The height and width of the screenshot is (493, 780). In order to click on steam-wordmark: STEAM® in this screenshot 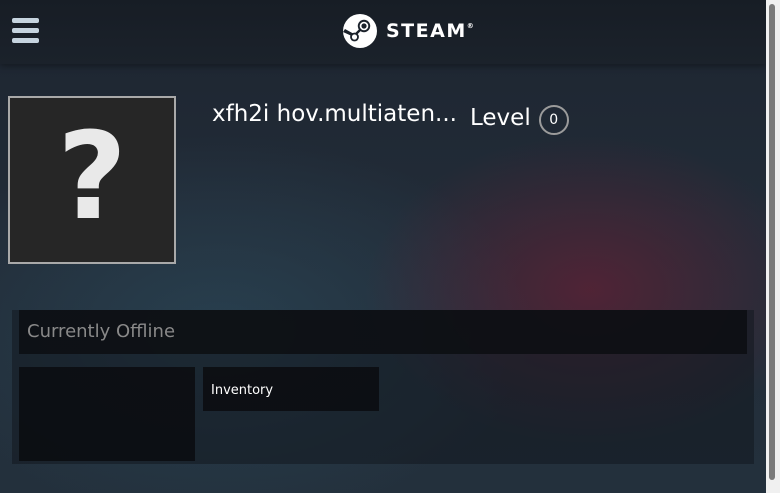, I will do `click(430, 31)`.